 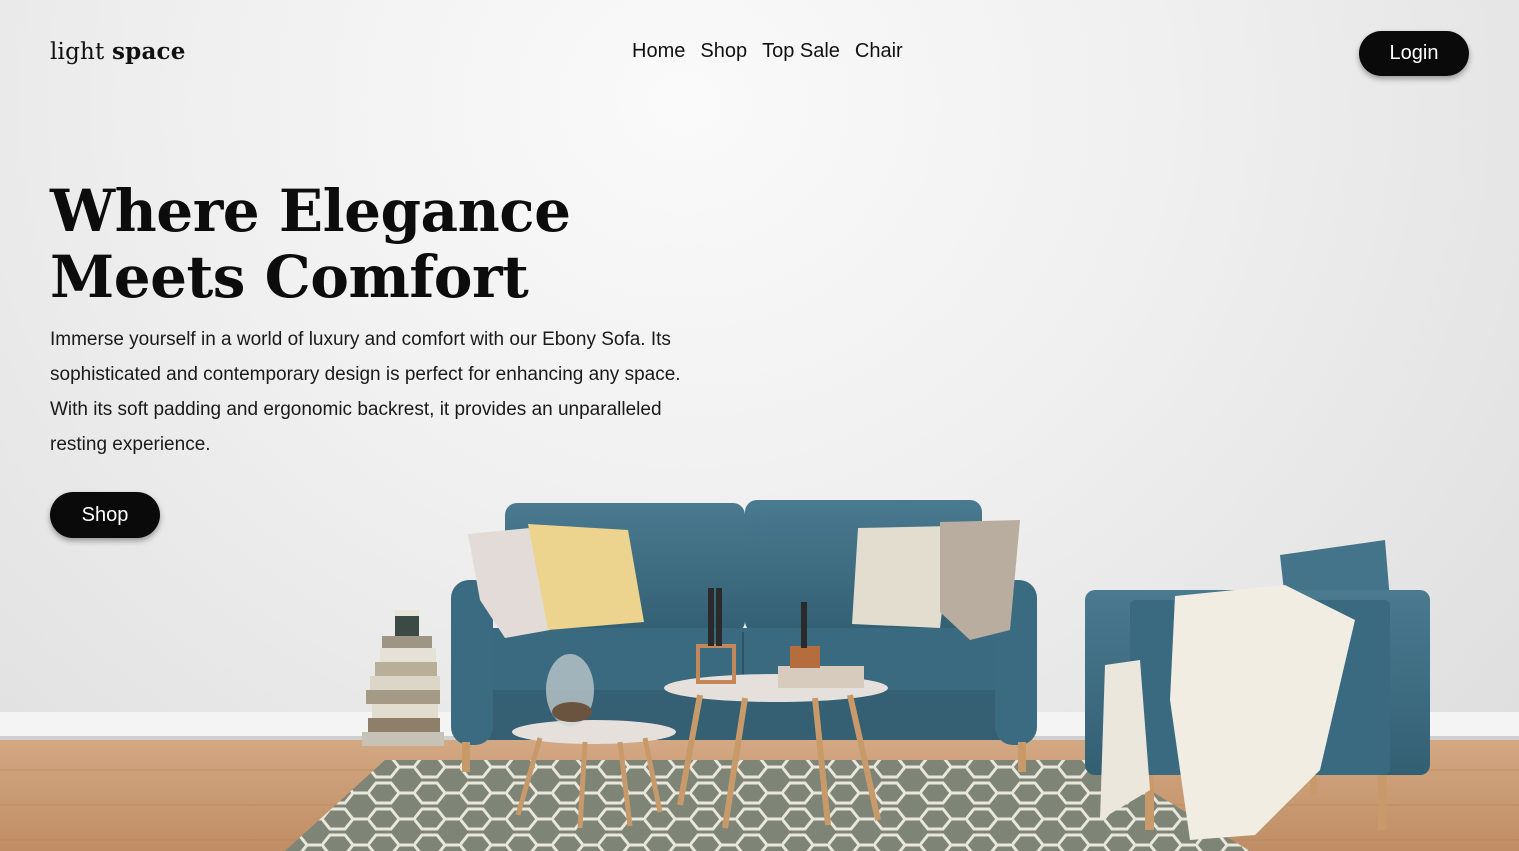 What do you see at coordinates (1257, 690) in the screenshot?
I see `armchair` at bounding box center [1257, 690].